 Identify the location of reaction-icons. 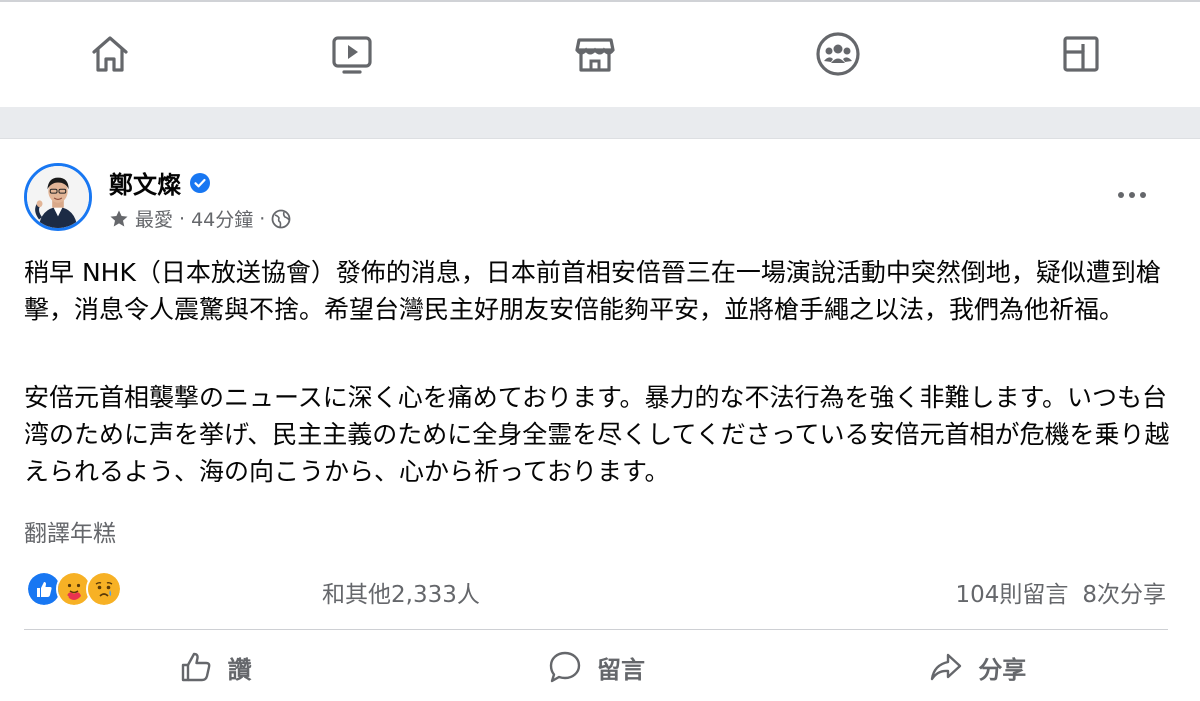
(74, 589).